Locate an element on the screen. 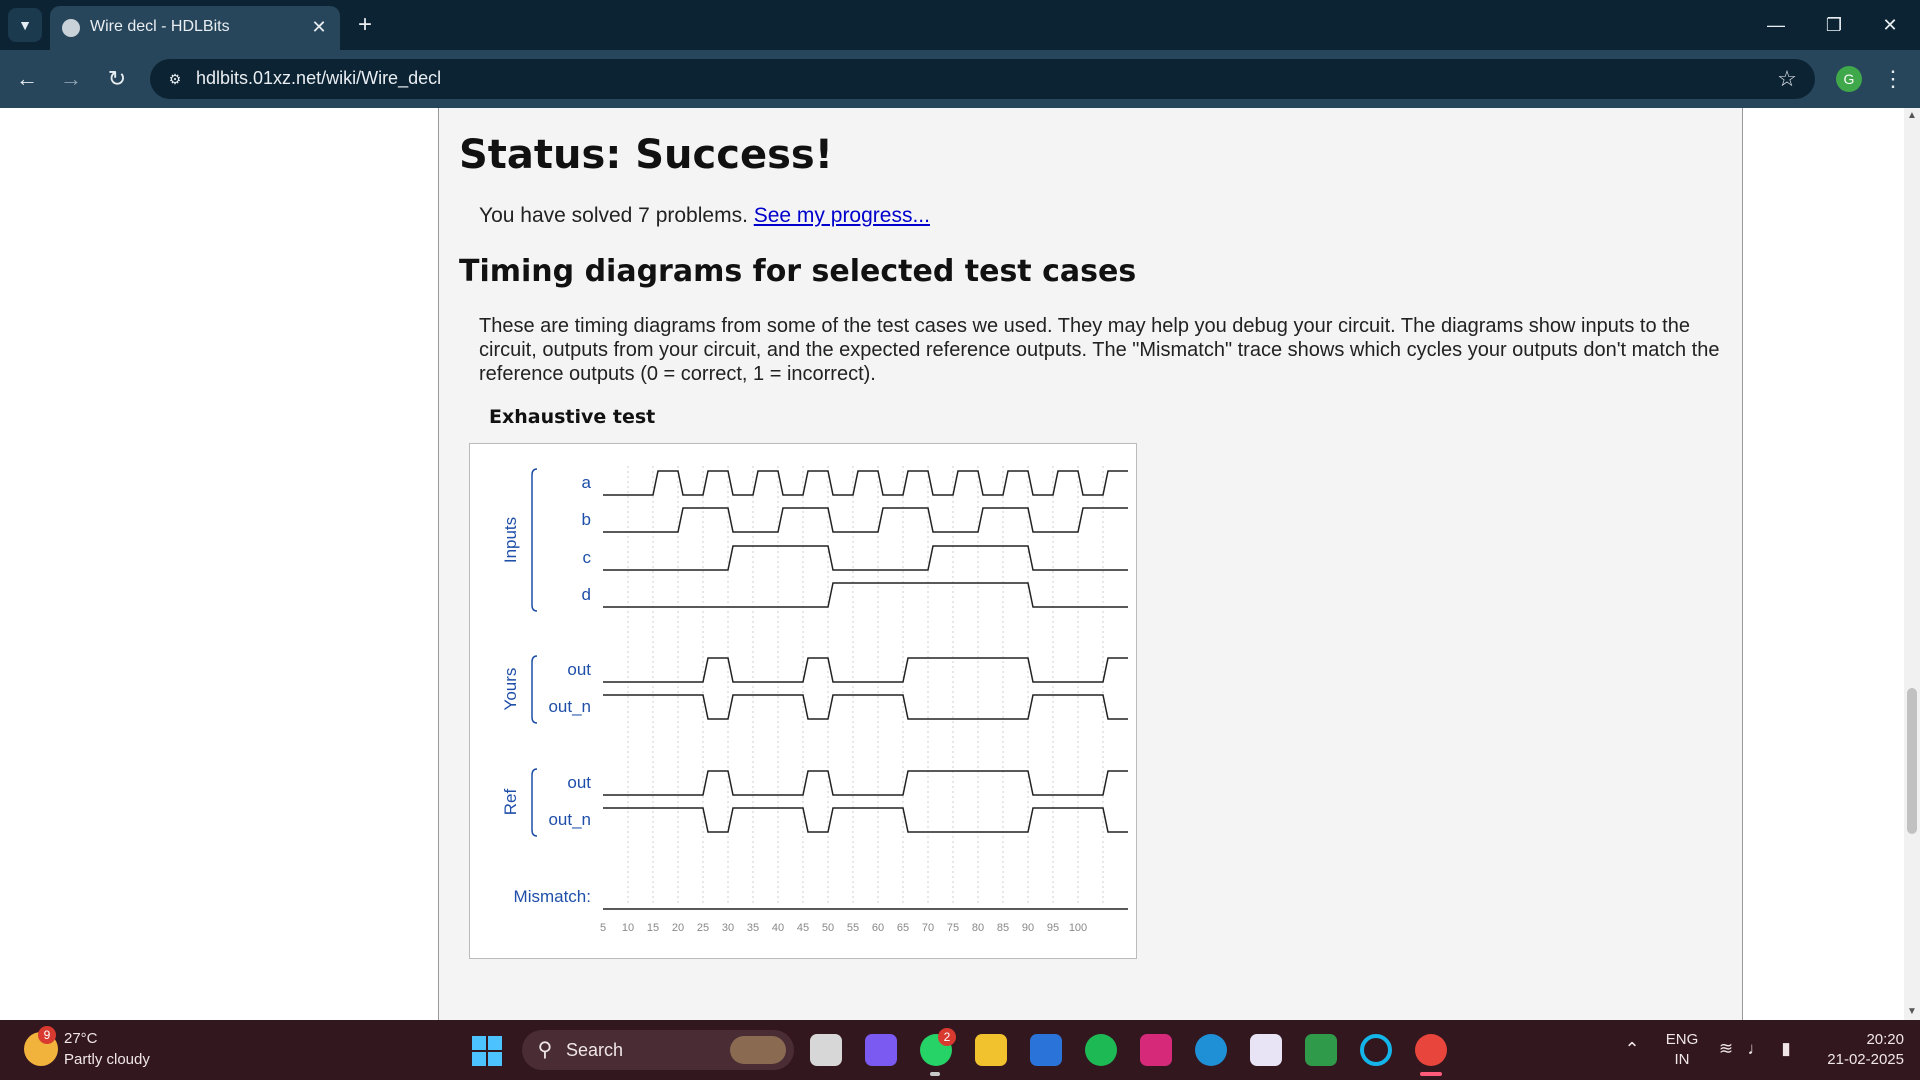 This screenshot has height=1080, width=1920. time-tick-label: 85 is located at coordinates (1003, 928).